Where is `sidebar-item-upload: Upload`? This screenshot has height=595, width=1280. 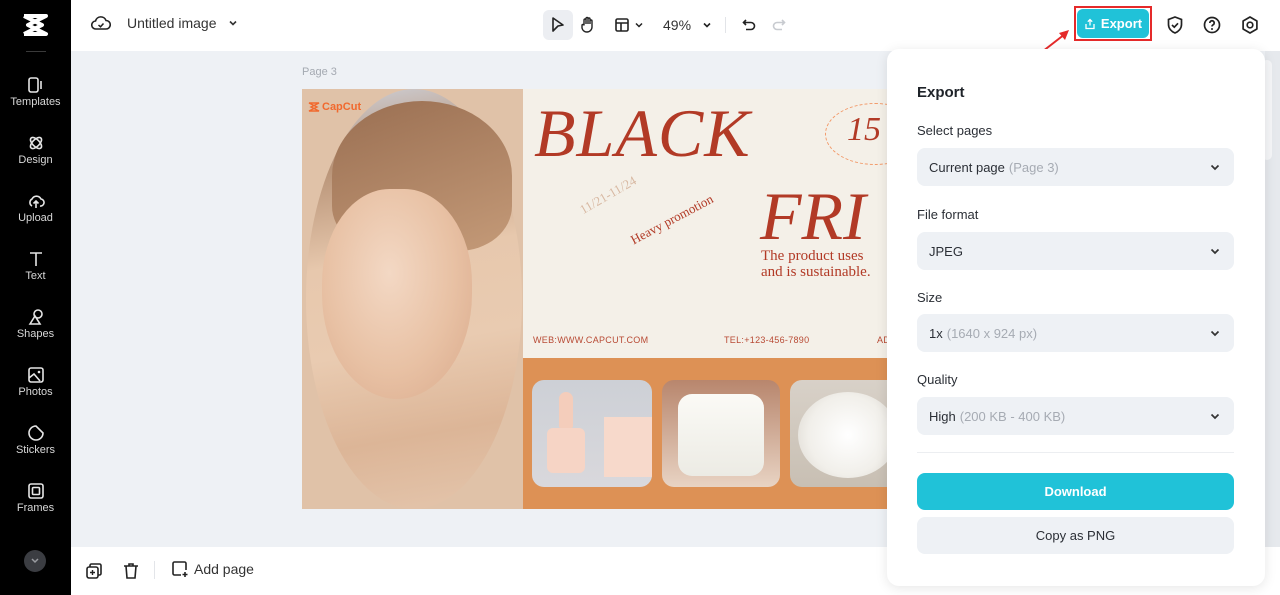
sidebar-item-upload: Upload is located at coordinates (35, 217).